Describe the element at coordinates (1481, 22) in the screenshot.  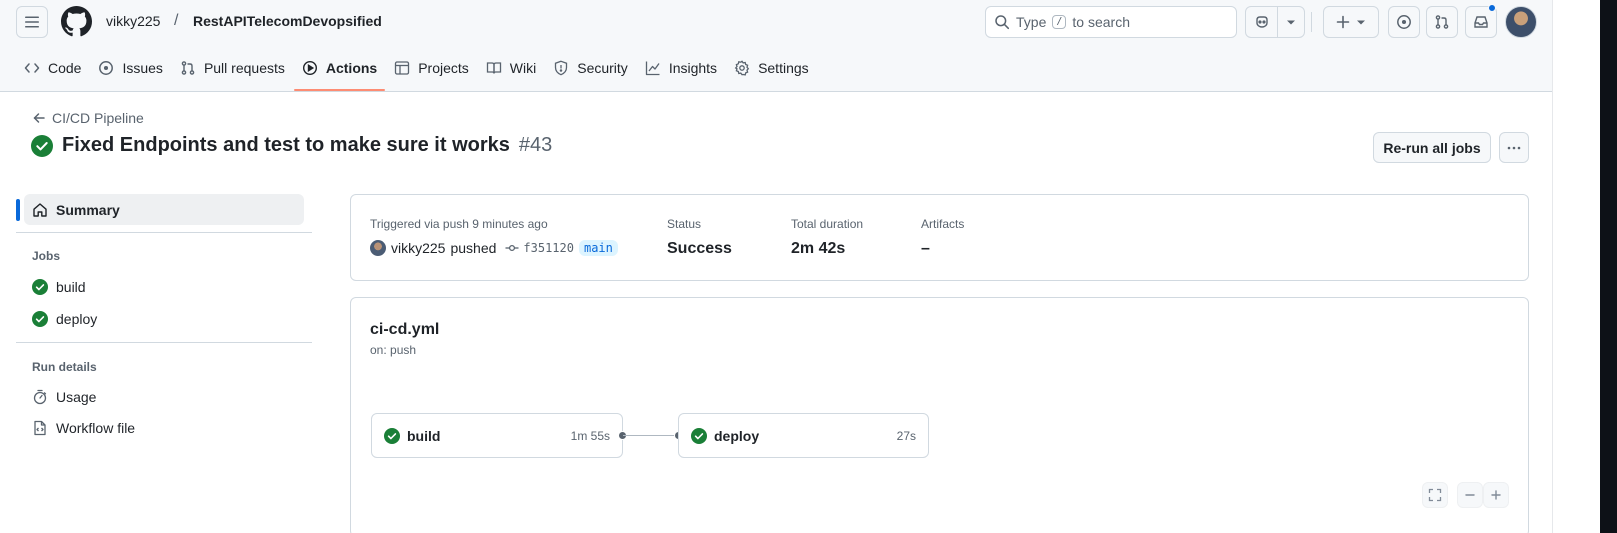
I see `inbox-icon` at that location.